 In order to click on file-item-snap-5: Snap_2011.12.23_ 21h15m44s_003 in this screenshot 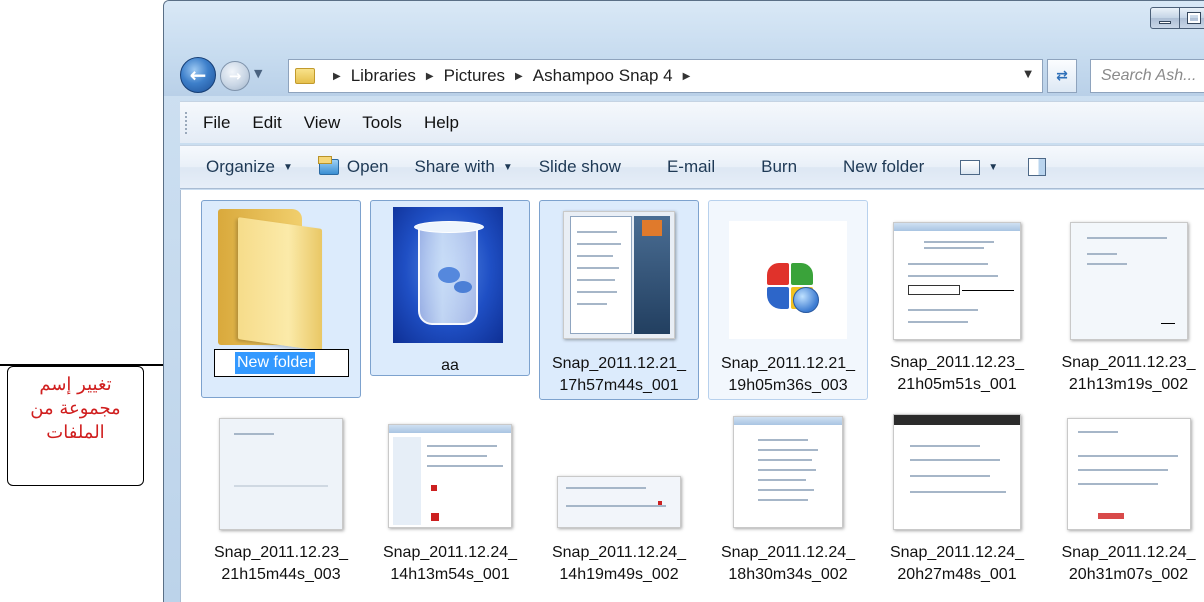, I will do `click(281, 503)`.